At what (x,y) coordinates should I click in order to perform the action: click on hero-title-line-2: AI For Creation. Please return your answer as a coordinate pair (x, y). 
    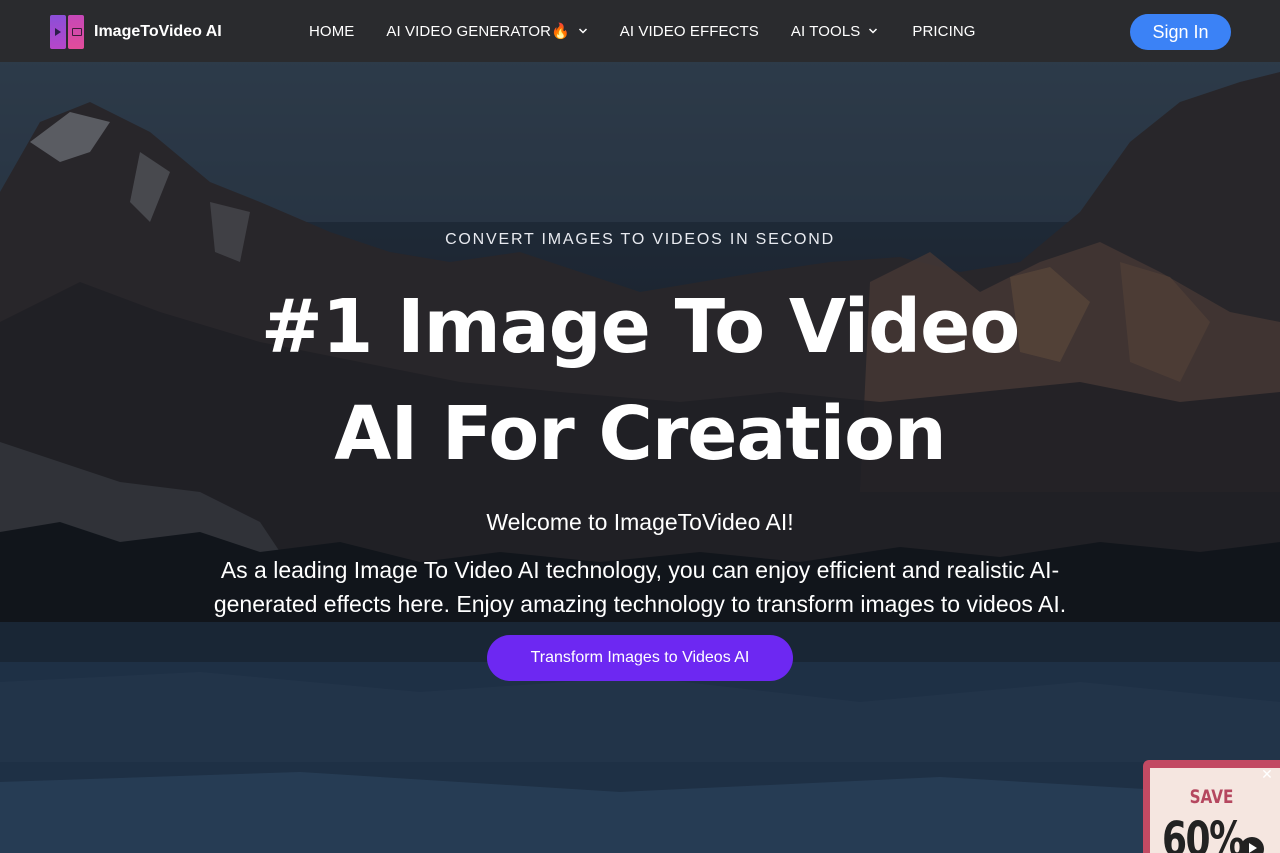
    Looking at the image, I should click on (640, 434).